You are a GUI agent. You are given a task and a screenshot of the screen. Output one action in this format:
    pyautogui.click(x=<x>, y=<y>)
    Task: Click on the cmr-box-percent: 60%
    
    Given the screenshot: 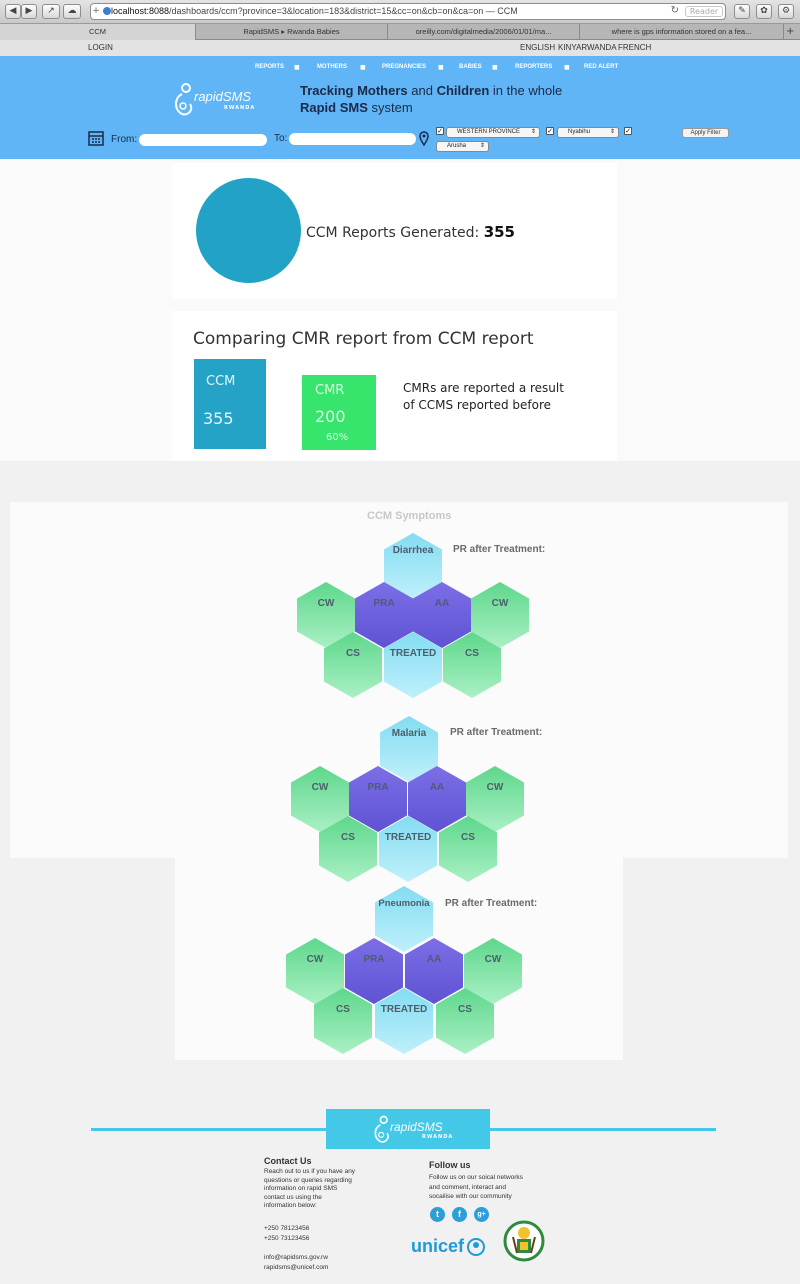 What is the action you would take?
    pyautogui.click(x=337, y=437)
    